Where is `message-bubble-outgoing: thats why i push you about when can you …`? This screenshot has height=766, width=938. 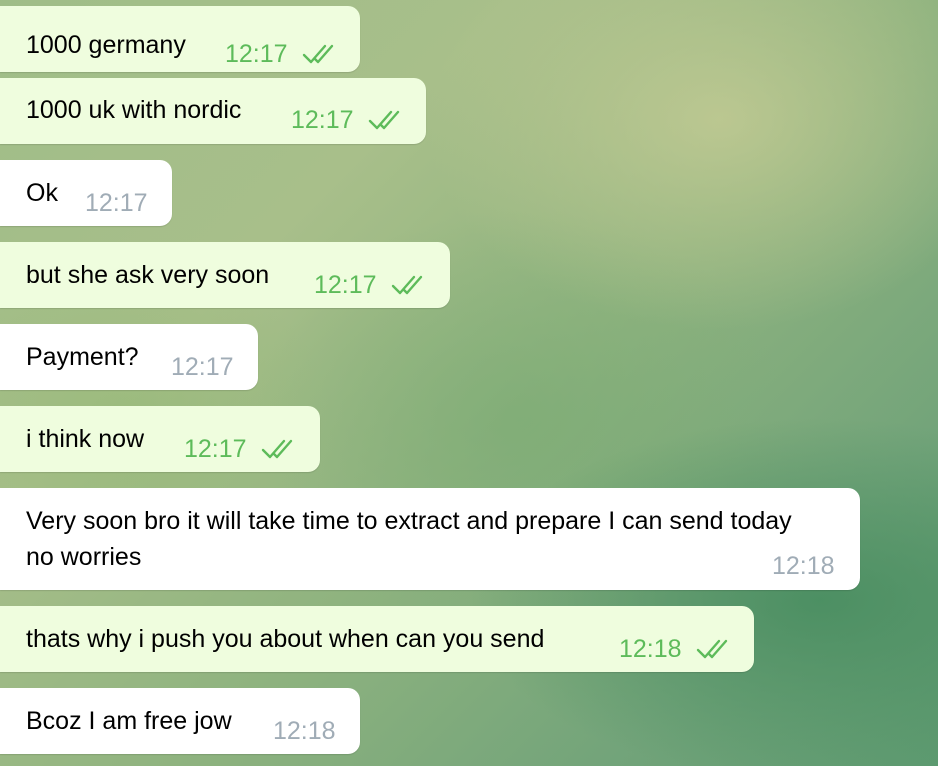 message-bubble-outgoing: thats why i push you about when can you … is located at coordinates (377, 639).